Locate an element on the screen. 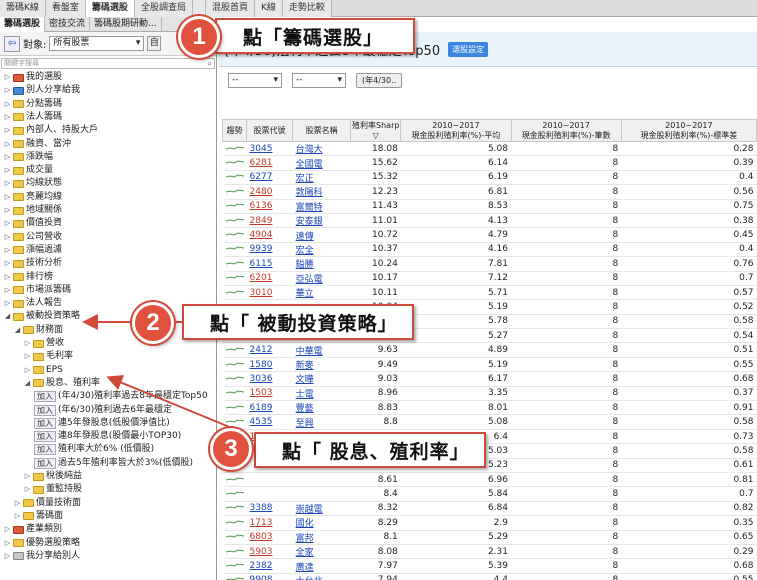 The height and width of the screenshot is (580, 757). tree-item: ▷ 董監持股 is located at coordinates (53, 489).